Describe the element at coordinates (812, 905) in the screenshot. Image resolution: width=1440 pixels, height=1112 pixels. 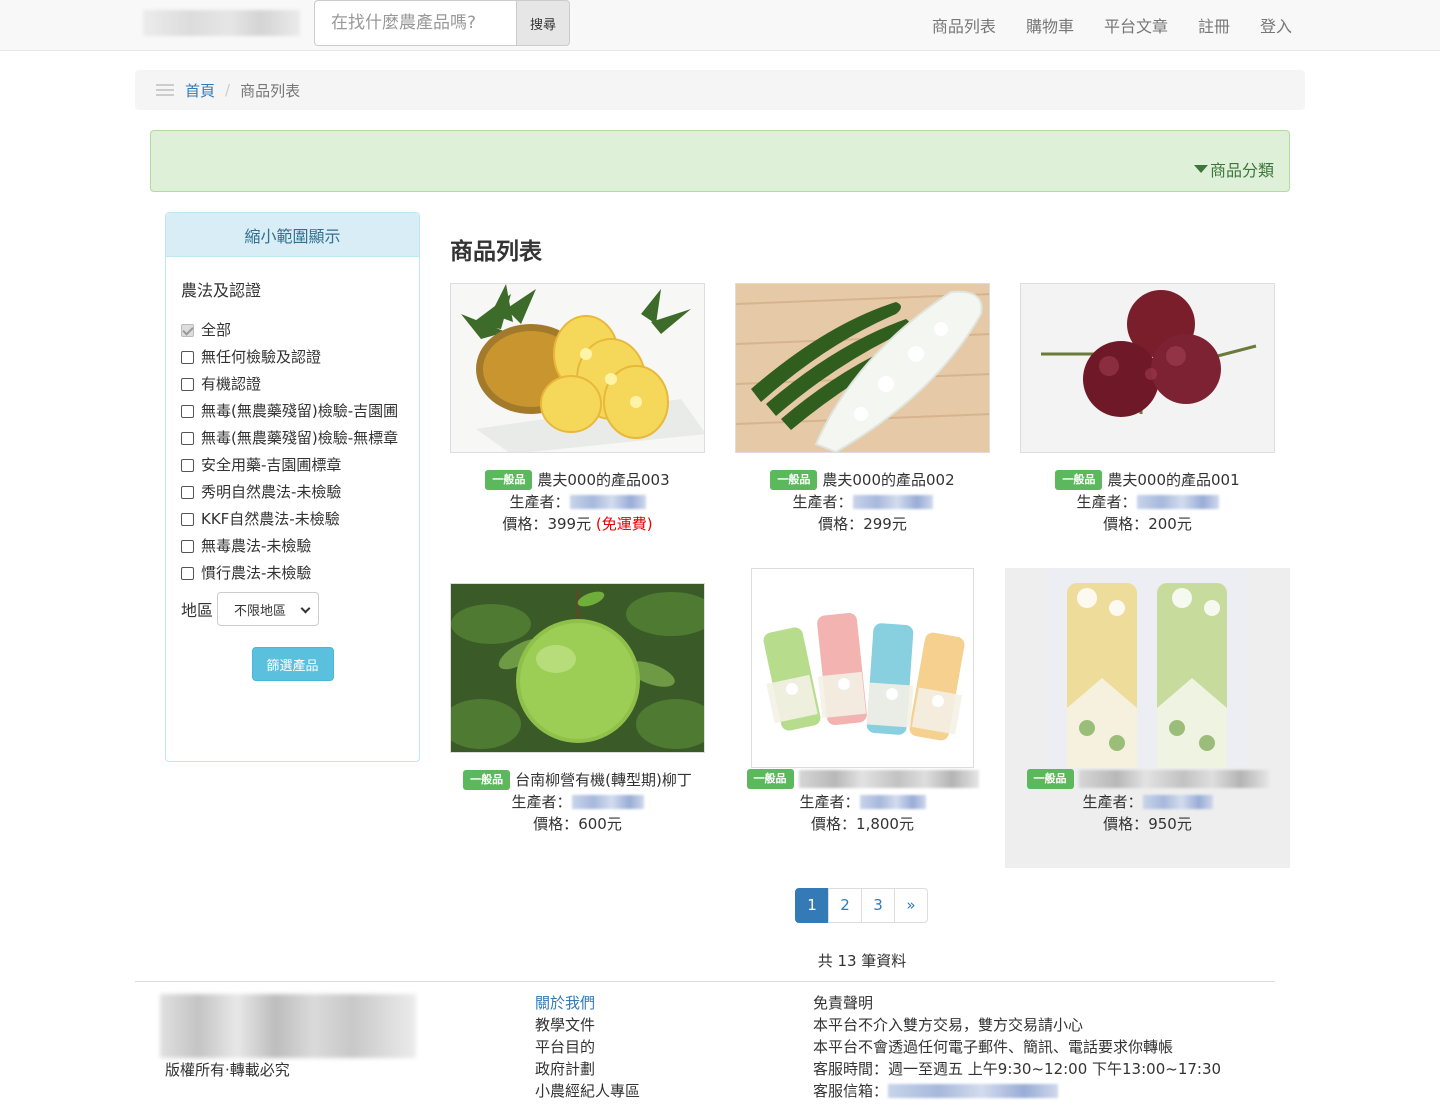
I see `page-1: 1` at that location.